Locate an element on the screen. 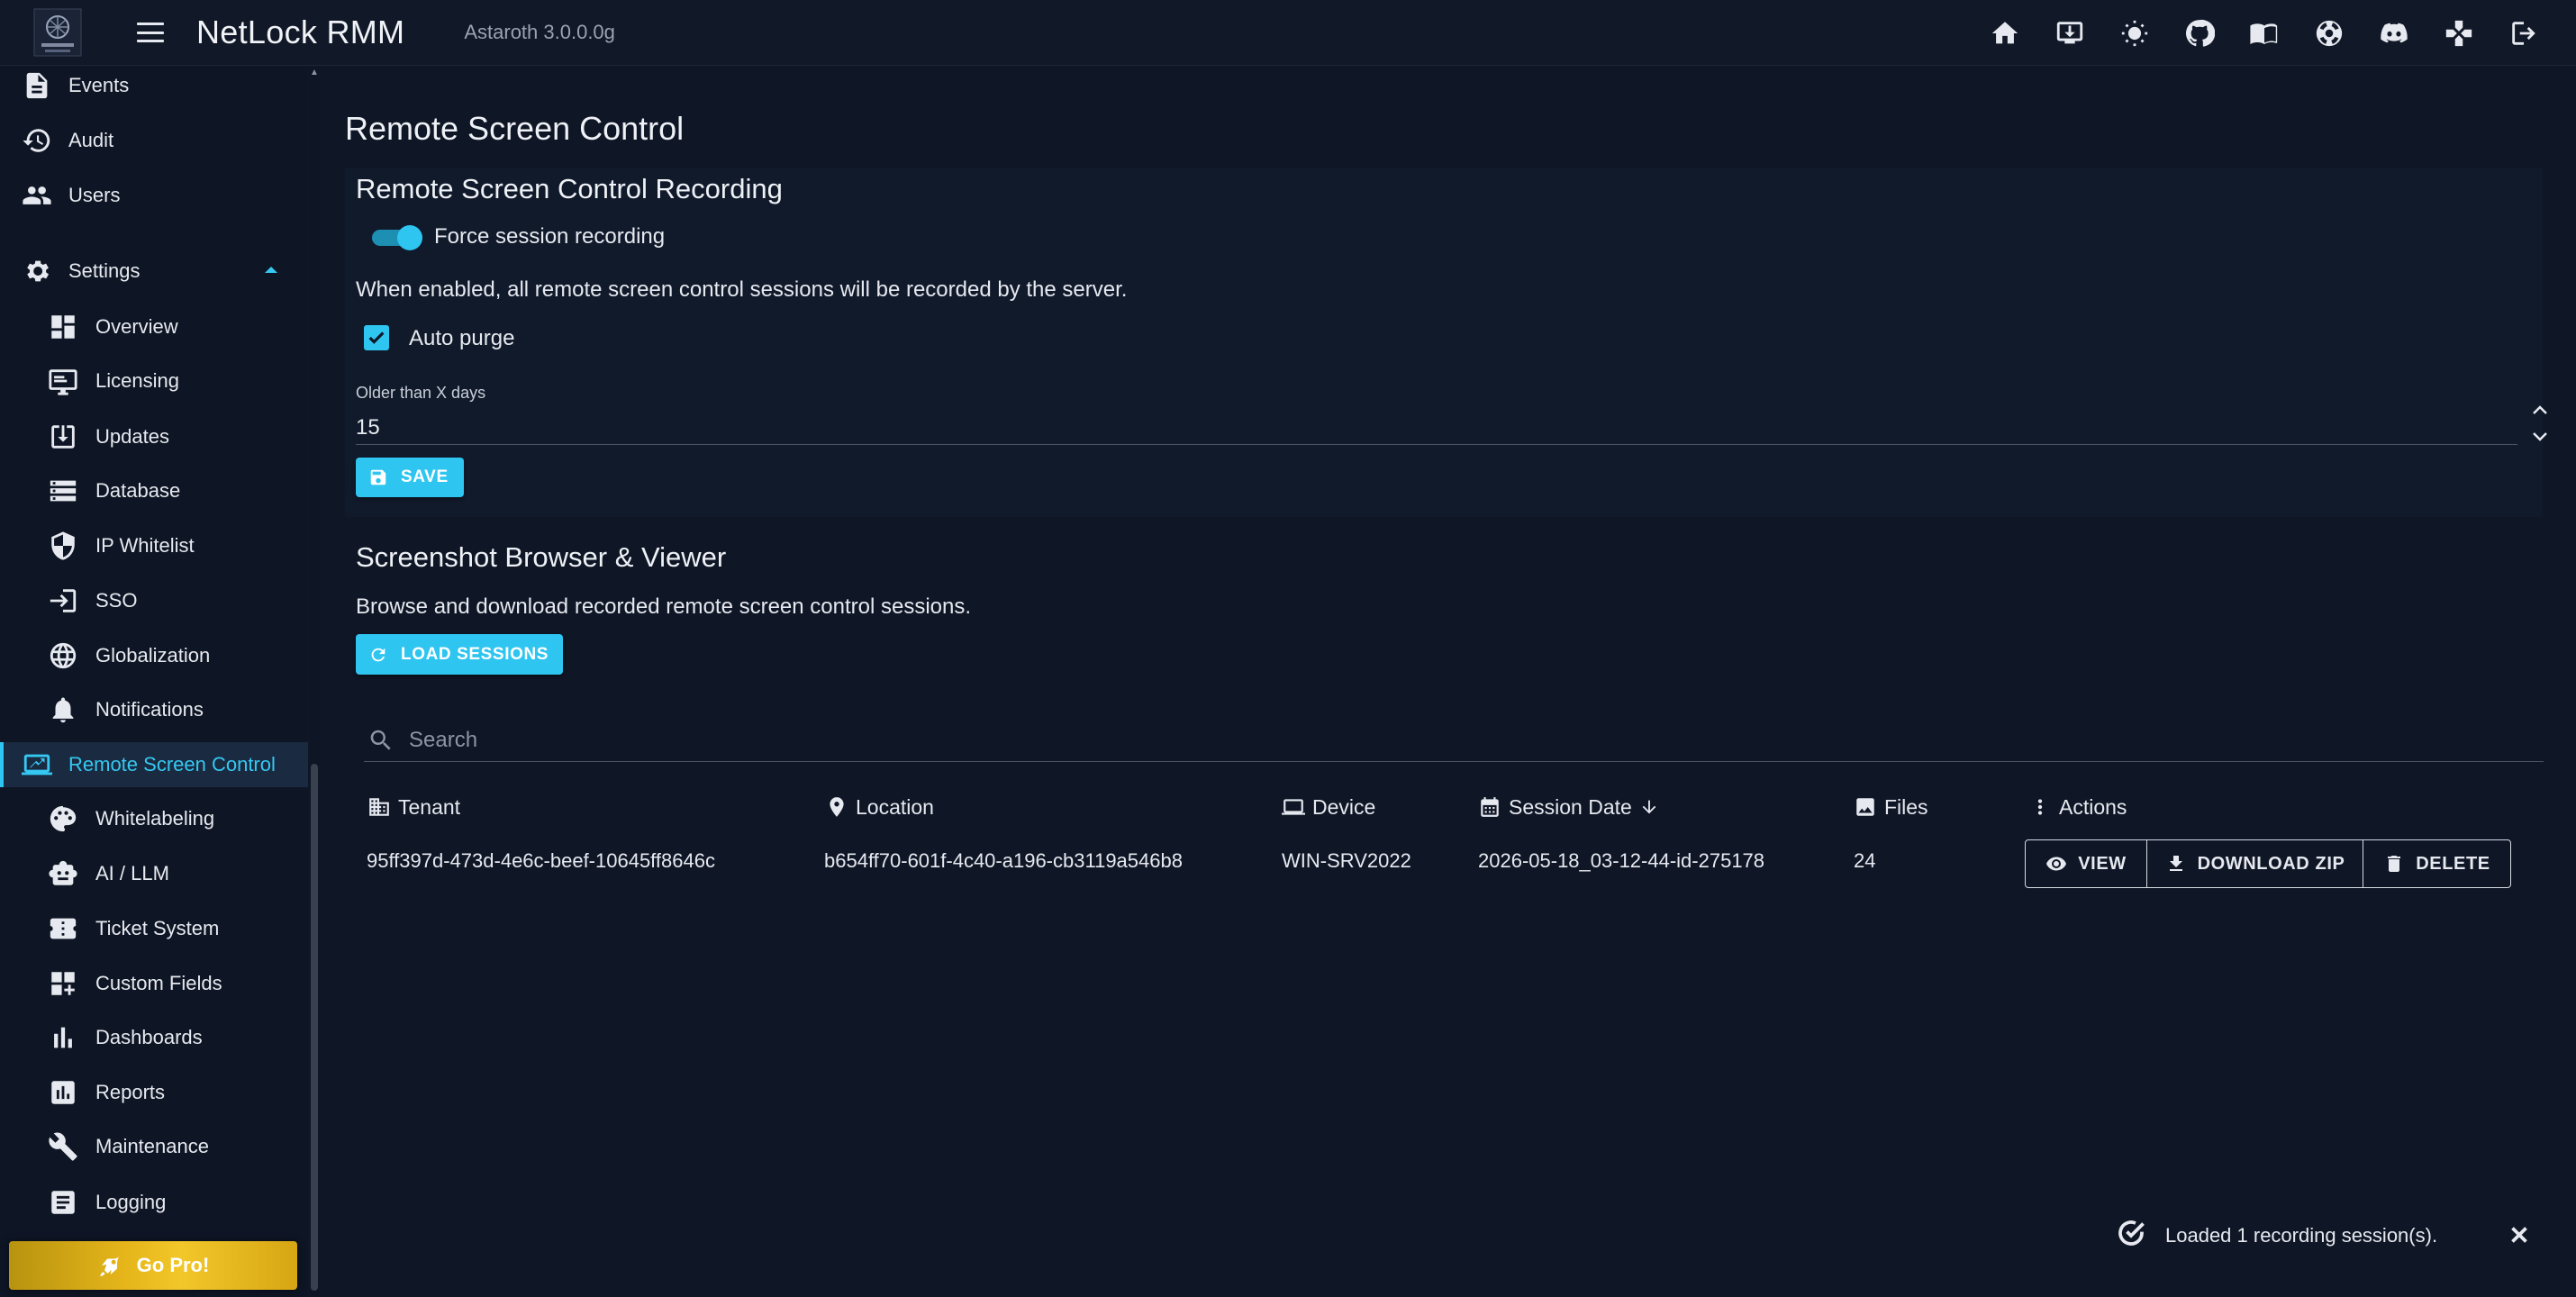 The image size is (2576, 1297). download-zip-button: DOWNLOAD ZIP is located at coordinates (2254, 863).